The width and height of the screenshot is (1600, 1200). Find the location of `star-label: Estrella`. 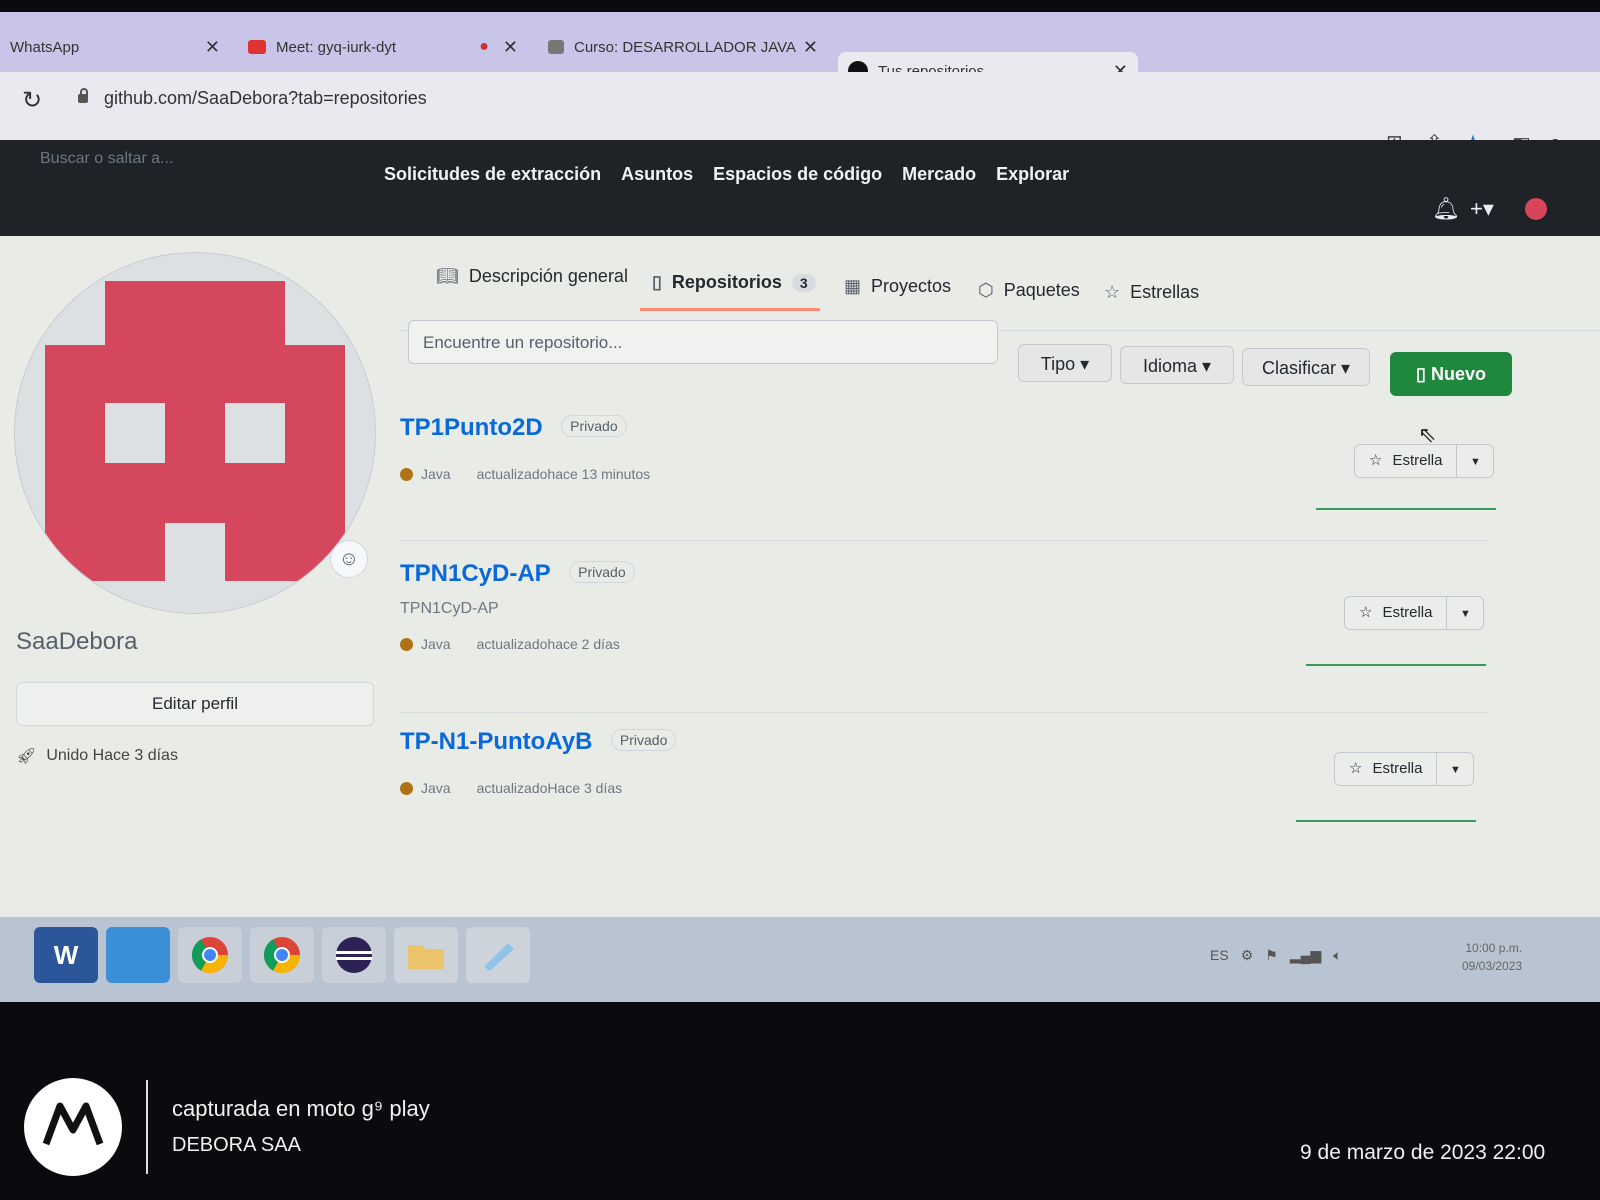

star-label: Estrella is located at coordinates (1397, 768).